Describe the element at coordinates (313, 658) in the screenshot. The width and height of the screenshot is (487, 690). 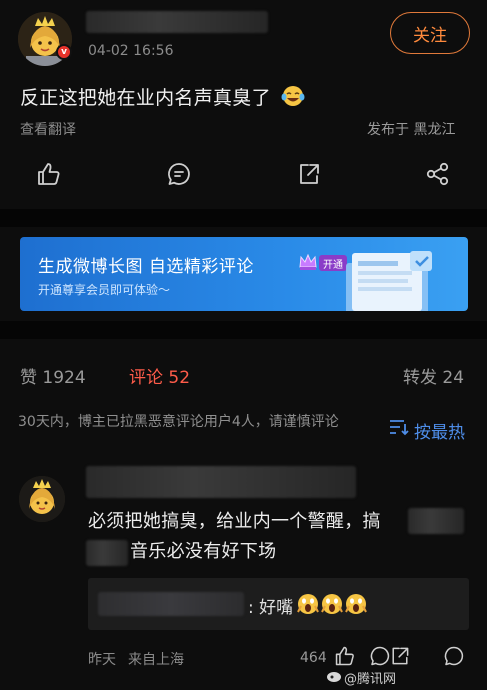
I see `comment-like-count: 464` at that location.